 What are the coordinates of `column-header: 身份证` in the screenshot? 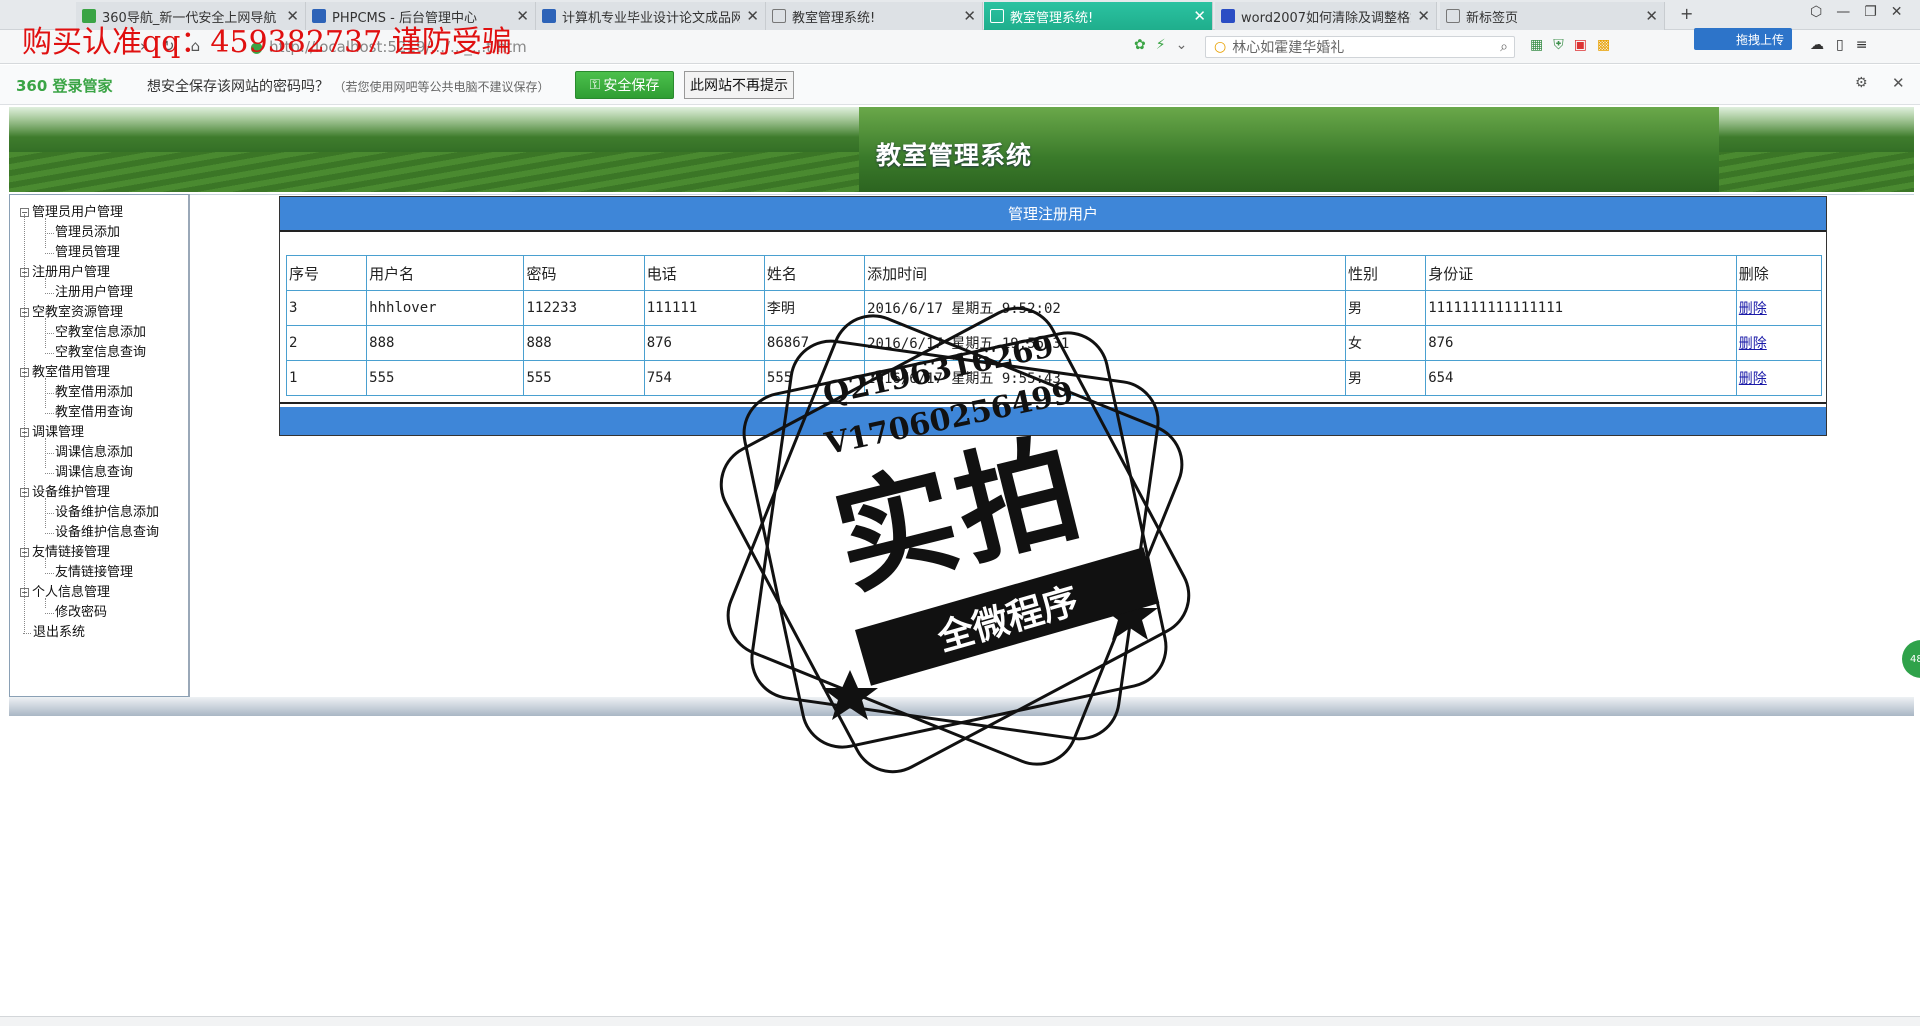 It's located at (1581, 273).